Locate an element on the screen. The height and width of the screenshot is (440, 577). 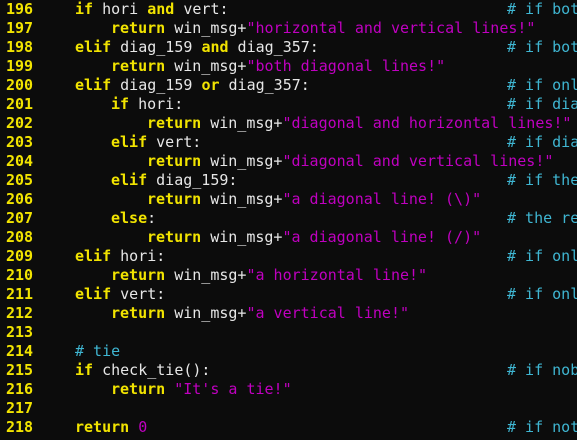
line-number: 210 is located at coordinates (20, 275).